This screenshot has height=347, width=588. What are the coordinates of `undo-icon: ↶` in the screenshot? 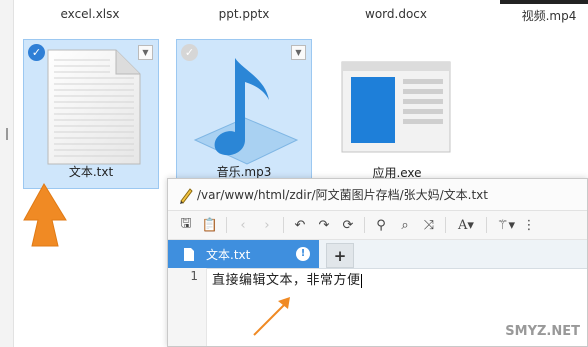 It's located at (300, 225).